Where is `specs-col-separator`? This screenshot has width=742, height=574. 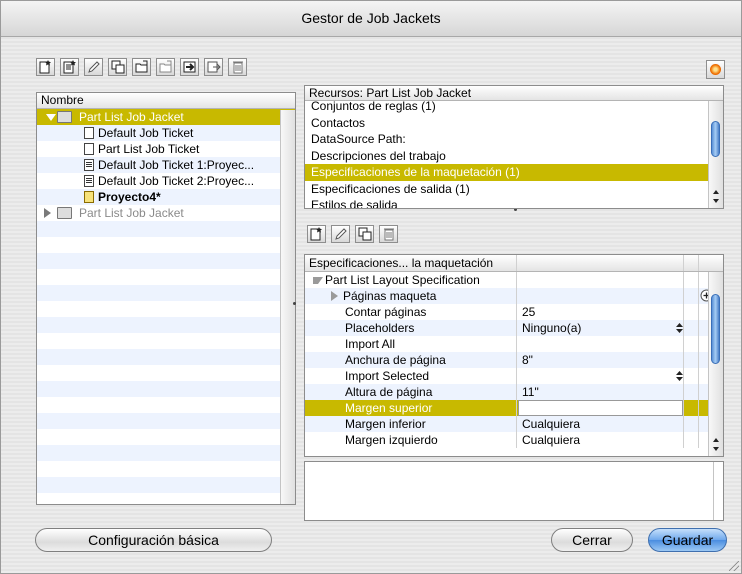
specs-col-separator is located at coordinates (516, 263).